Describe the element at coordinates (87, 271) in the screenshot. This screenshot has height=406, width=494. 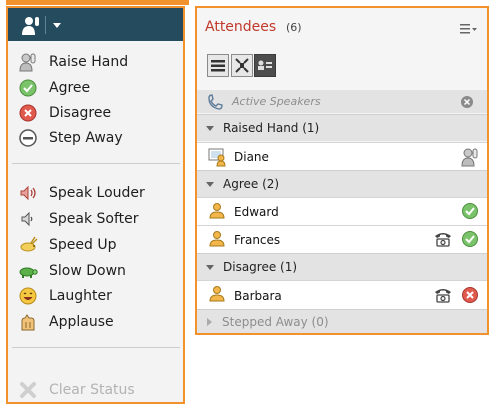
I see `menu-item-label: Slow Down` at that location.